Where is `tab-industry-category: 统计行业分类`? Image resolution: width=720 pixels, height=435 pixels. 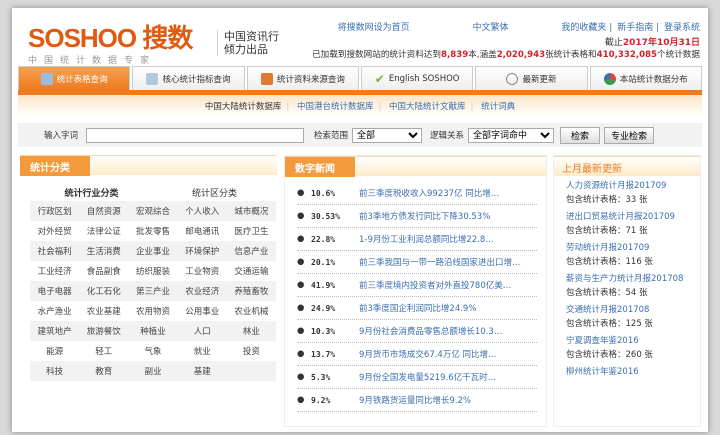 tab-industry-category: 统计行业分类 is located at coordinates (91, 192).